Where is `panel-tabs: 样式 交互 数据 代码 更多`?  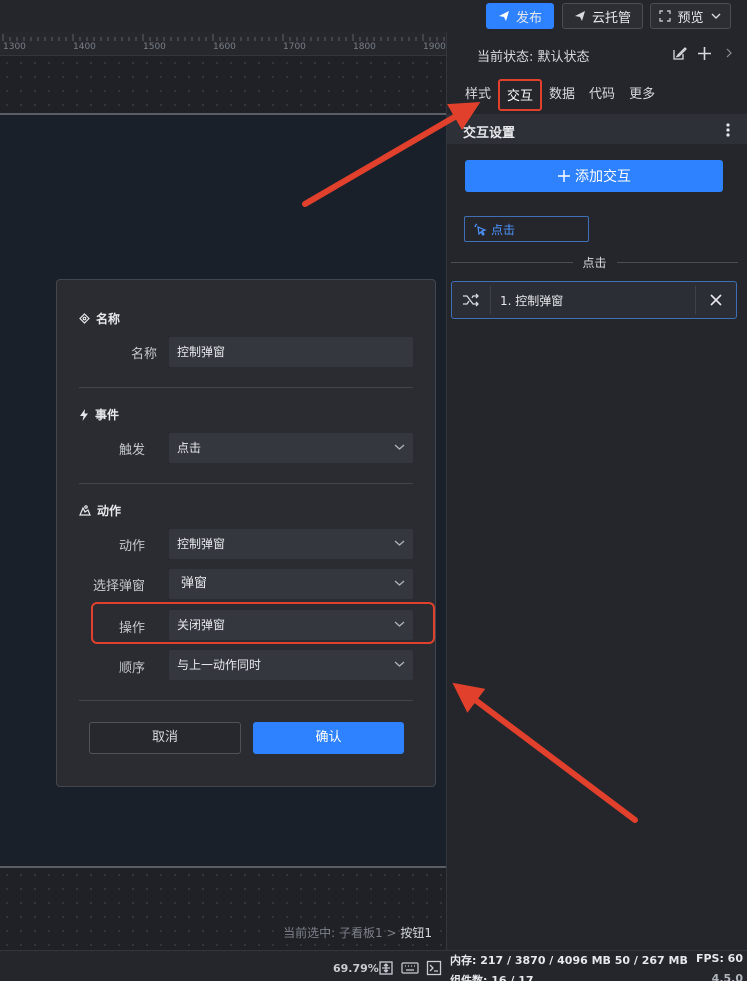 panel-tabs: 样式 交互 数据 代码 更多 is located at coordinates (597, 95).